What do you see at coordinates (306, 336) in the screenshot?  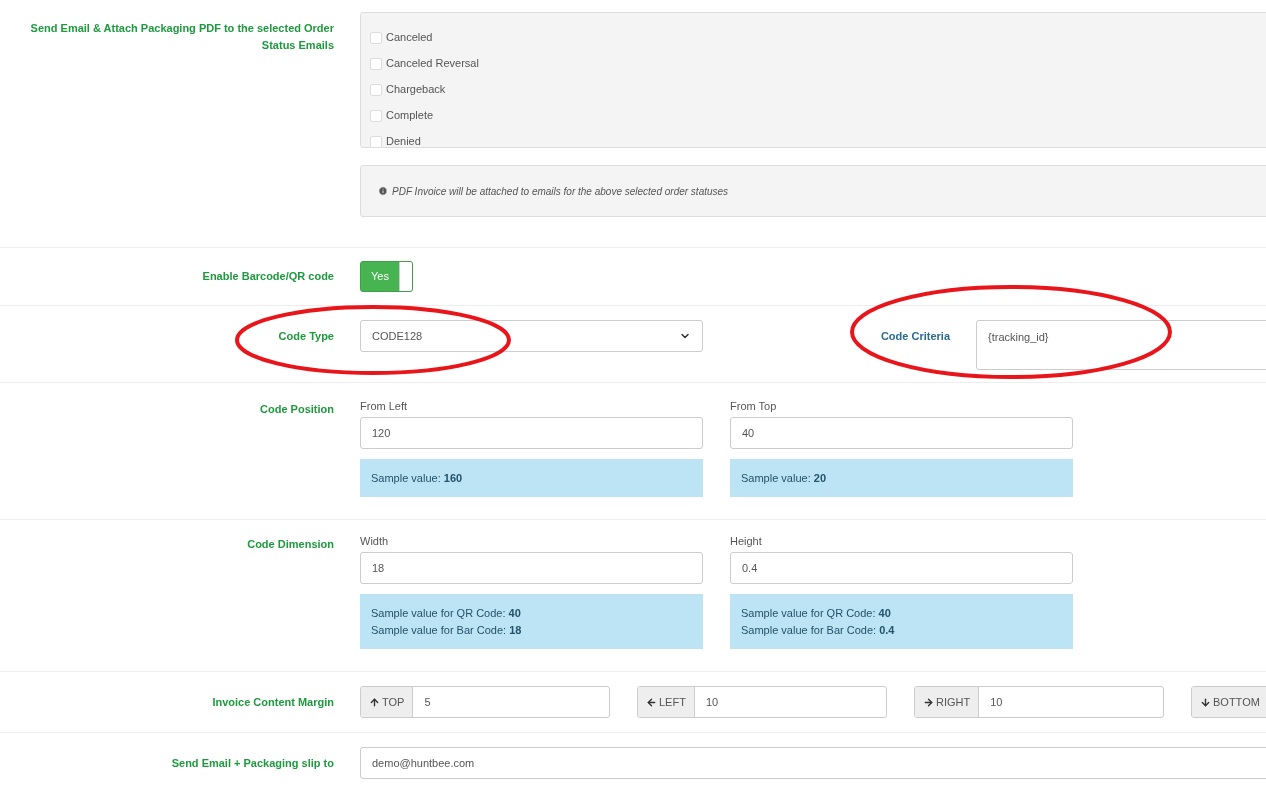 I see `field-label: Code Type` at bounding box center [306, 336].